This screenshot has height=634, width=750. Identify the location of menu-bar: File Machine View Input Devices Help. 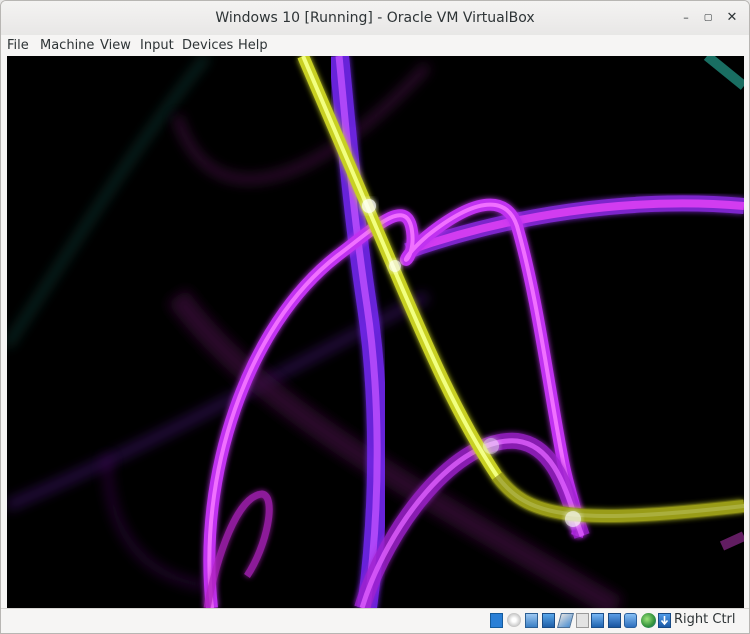
(375, 45).